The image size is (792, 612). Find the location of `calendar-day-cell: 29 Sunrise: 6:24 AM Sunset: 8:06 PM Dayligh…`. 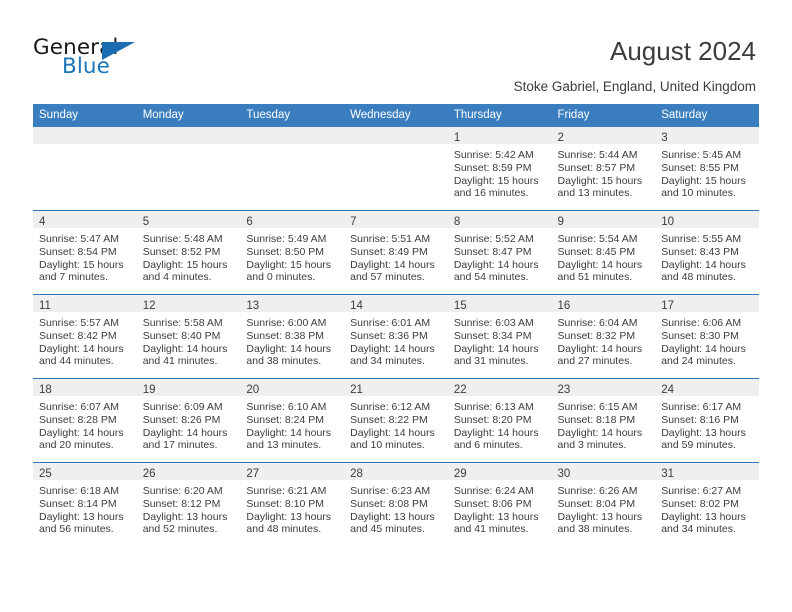

calendar-day-cell: 29 Sunrise: 6:24 AM Sunset: 8:06 PM Dayligh… is located at coordinates (499, 504).